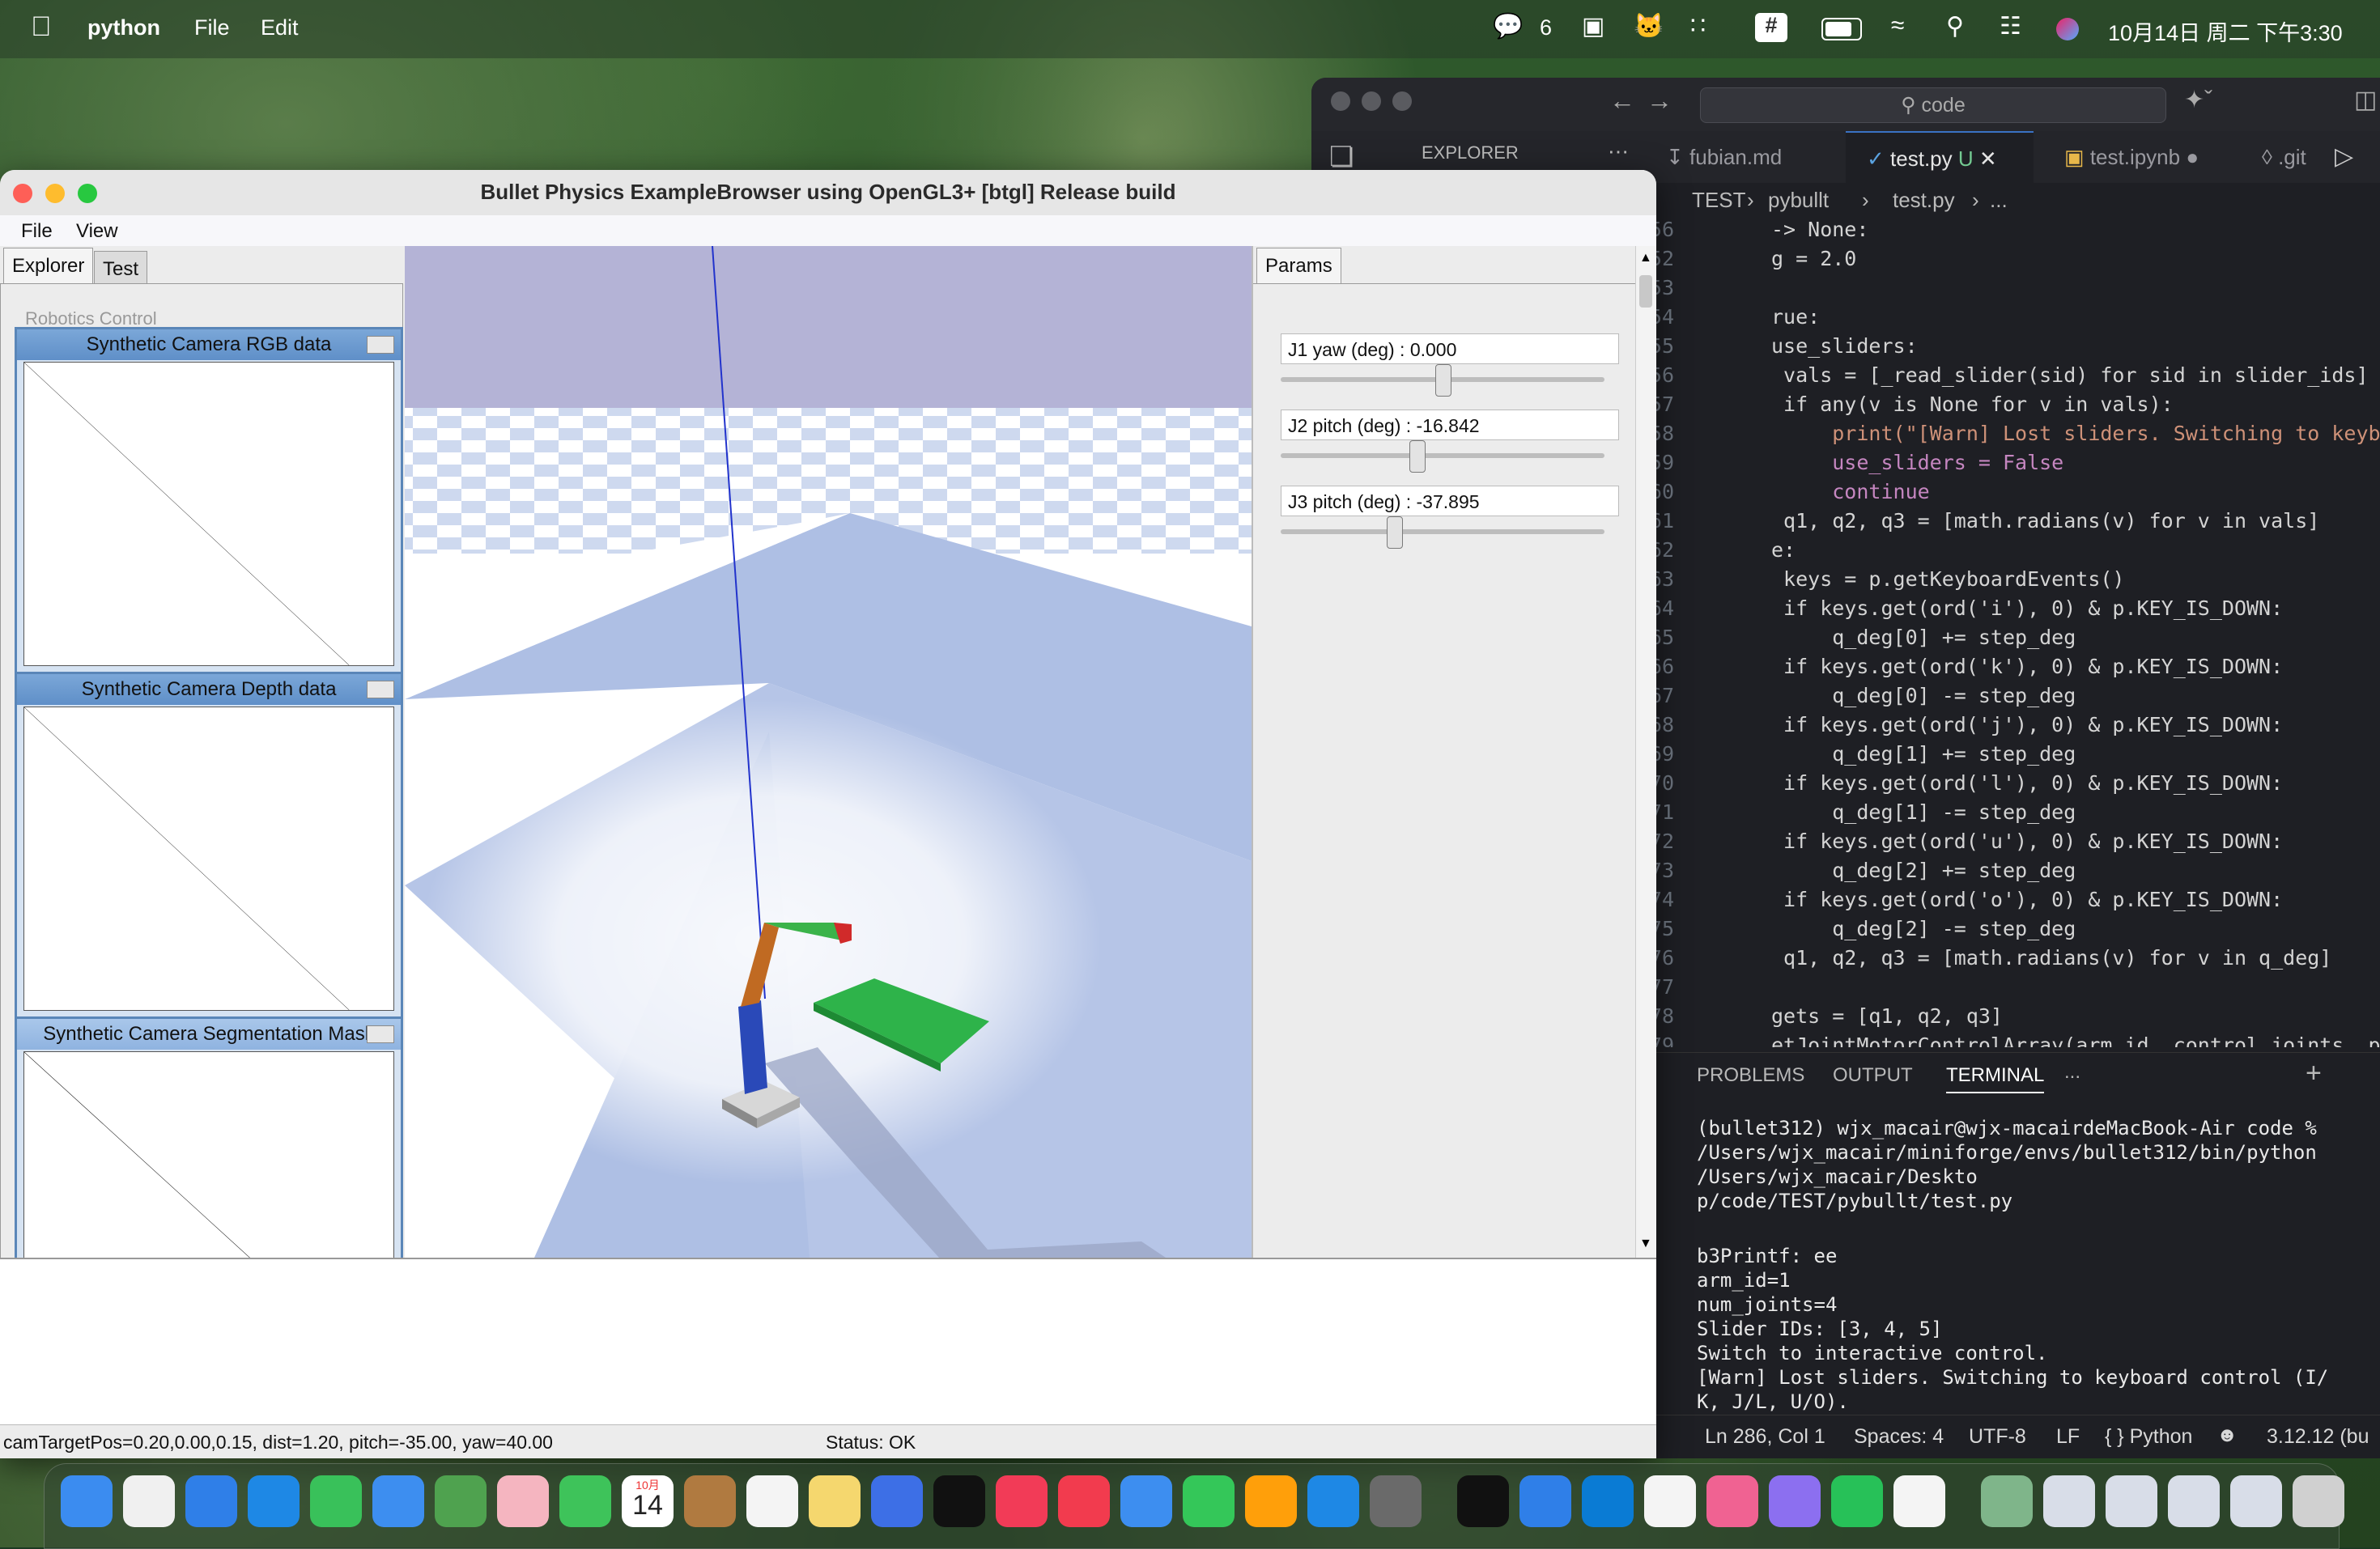 This screenshot has height=1549, width=2380. What do you see at coordinates (2006, 1501) in the screenshot?
I see `folder-icon` at bounding box center [2006, 1501].